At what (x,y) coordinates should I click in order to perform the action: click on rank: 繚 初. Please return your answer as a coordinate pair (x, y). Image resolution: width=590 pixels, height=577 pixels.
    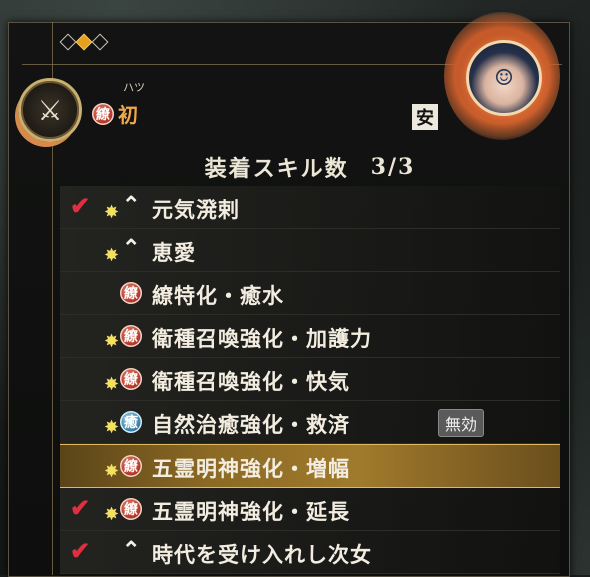
    Looking at the image, I should click on (115, 113).